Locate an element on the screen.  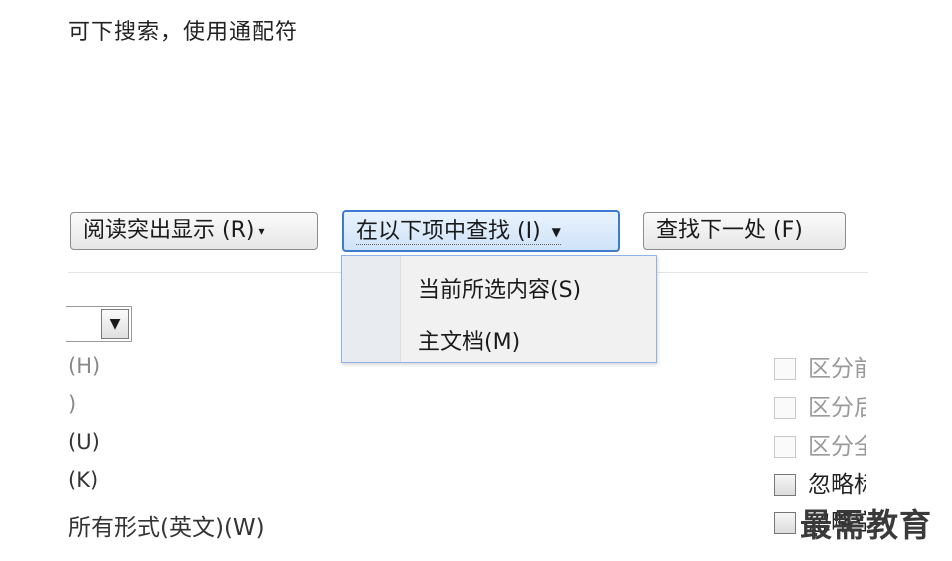
find-next-button: 查找下一处 (F) is located at coordinates (744, 231).